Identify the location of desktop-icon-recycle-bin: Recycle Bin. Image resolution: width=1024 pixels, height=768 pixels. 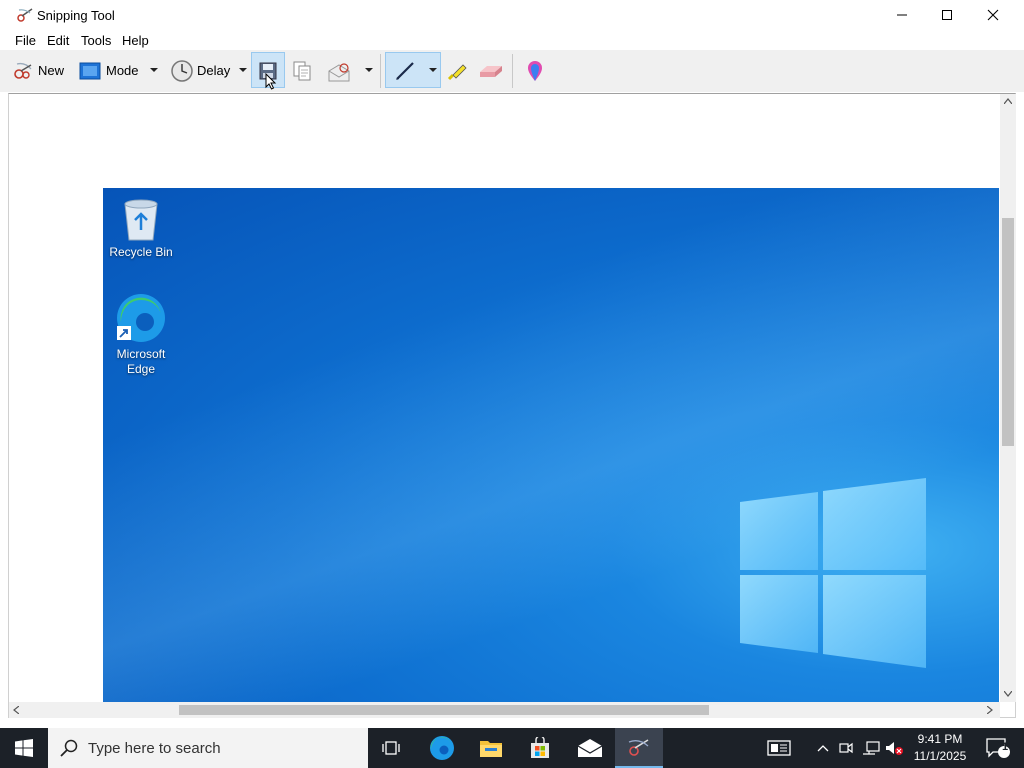
(141, 228).